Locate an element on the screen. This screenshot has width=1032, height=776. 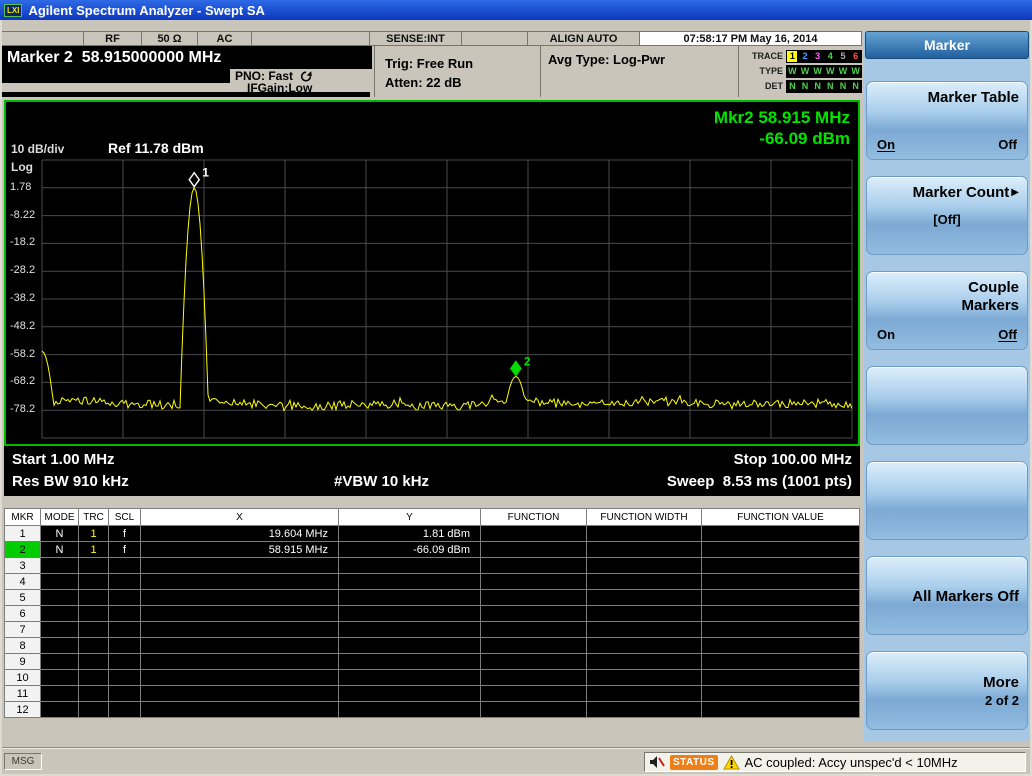
pno-ifgain-area: PNO: Fast IFGain:Low is located at coordinates (187, 83).